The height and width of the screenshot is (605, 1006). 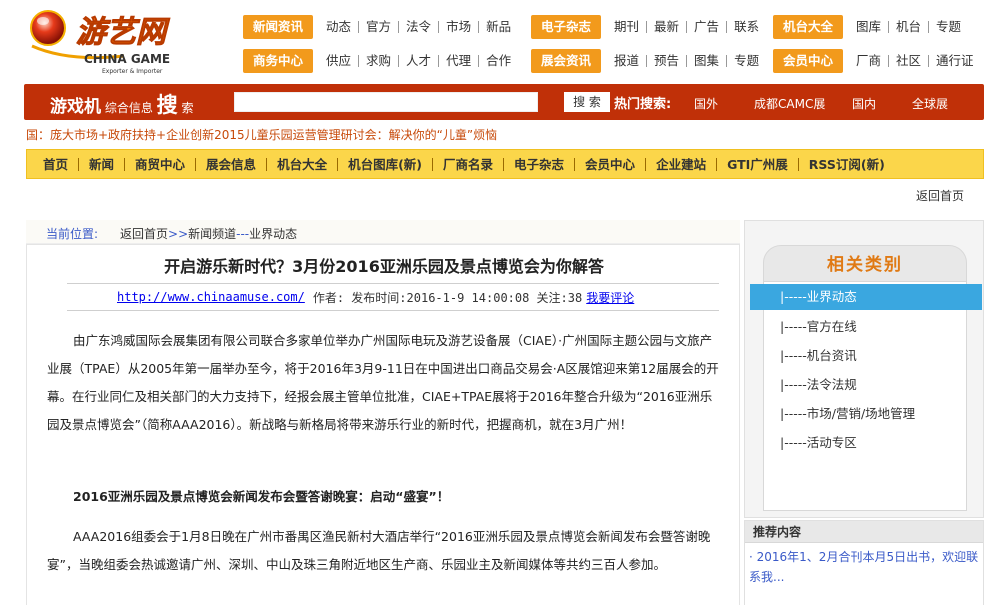 I want to click on main-nav-item-machines: 机台大全, so click(x=303, y=164).